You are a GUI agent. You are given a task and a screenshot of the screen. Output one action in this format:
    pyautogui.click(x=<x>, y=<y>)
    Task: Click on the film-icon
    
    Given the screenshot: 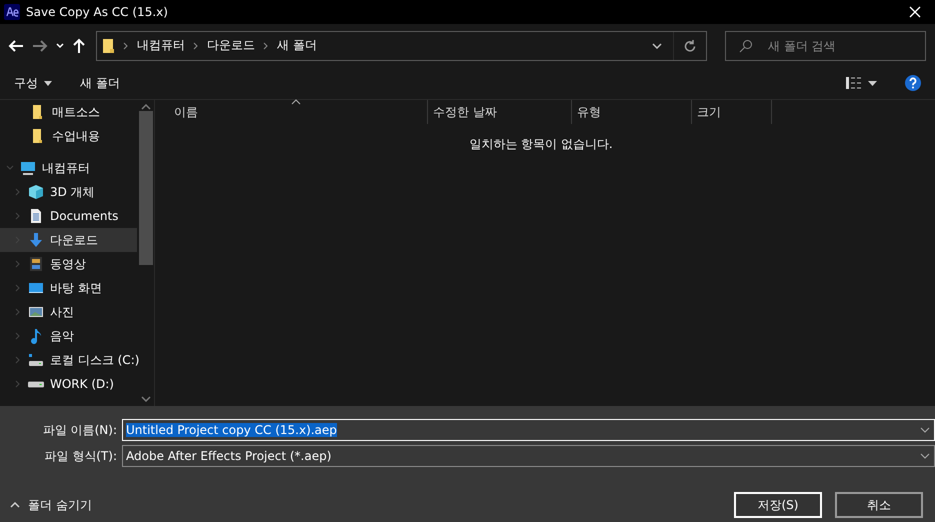 What is the action you would take?
    pyautogui.click(x=36, y=264)
    